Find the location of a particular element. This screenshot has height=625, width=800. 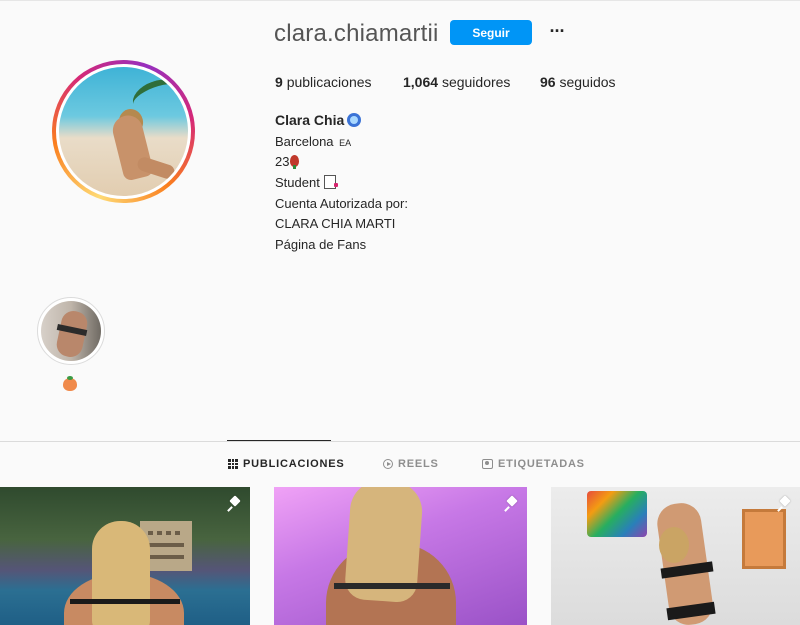

story-highlight is located at coordinates (71, 331).